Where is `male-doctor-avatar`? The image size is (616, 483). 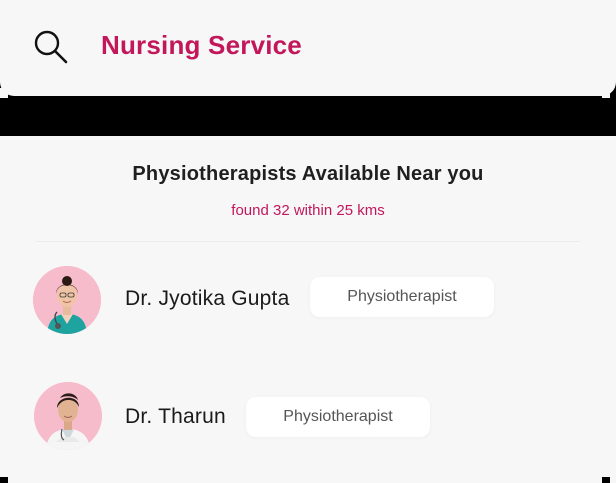 male-doctor-avatar is located at coordinates (68, 416).